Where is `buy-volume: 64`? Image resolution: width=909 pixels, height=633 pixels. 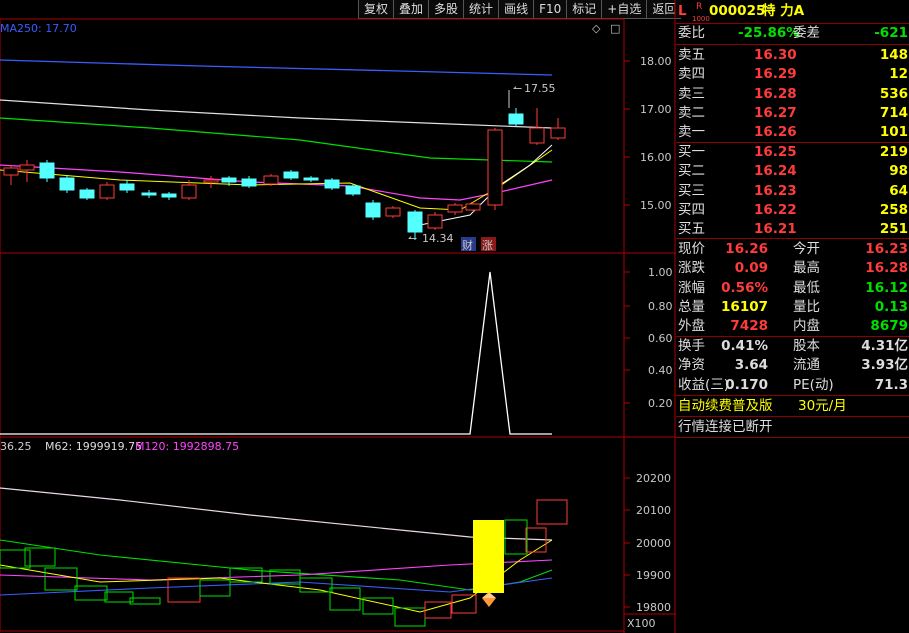
buy-volume: 64 is located at coordinates (898, 190).